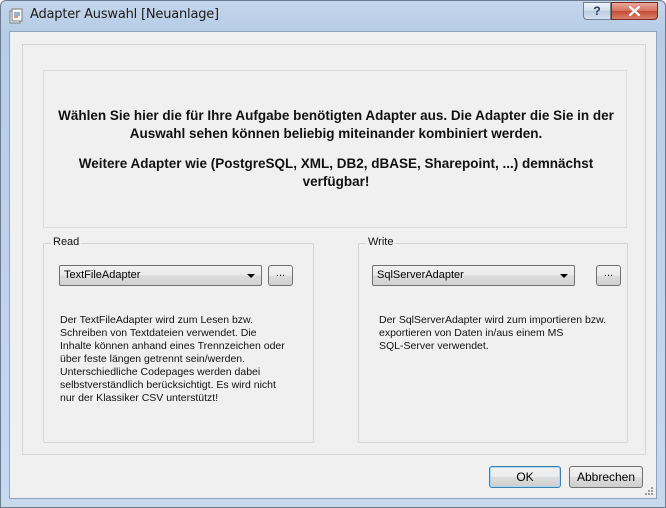  What do you see at coordinates (649, 491) in the screenshot?
I see `resize-grip-icon` at bounding box center [649, 491].